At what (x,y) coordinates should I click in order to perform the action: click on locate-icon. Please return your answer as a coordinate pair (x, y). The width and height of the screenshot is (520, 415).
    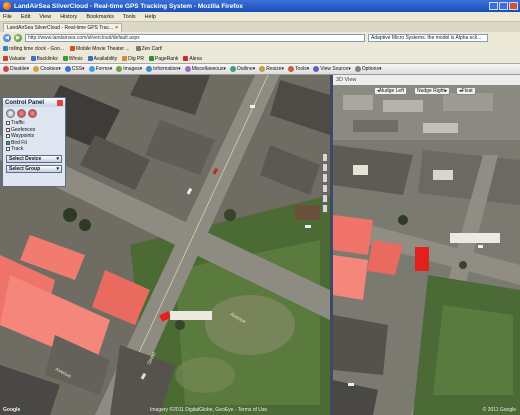
    Looking at the image, I should click on (10, 113).